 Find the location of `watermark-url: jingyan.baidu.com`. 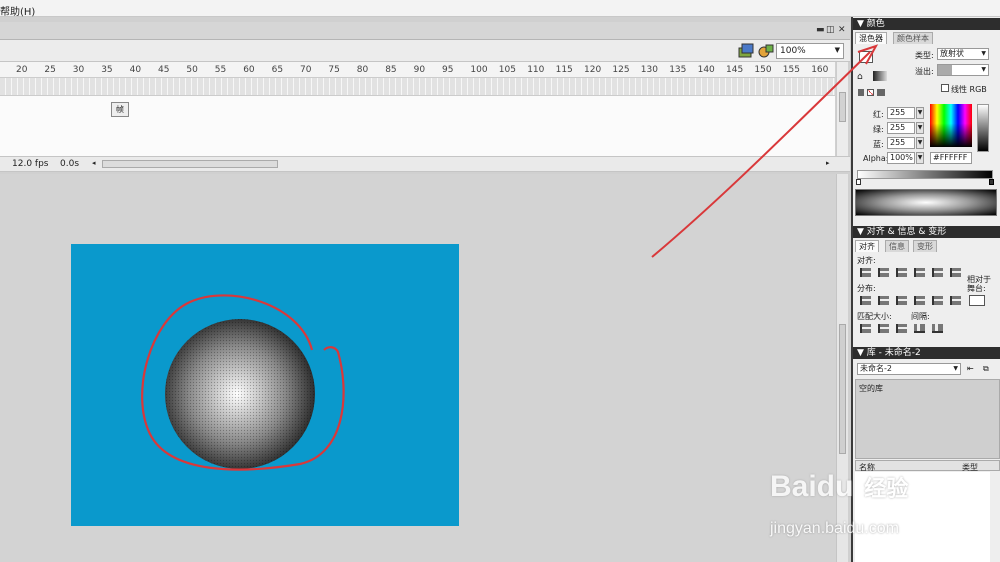

watermark-url: jingyan.baidu.com is located at coordinates (834, 528).